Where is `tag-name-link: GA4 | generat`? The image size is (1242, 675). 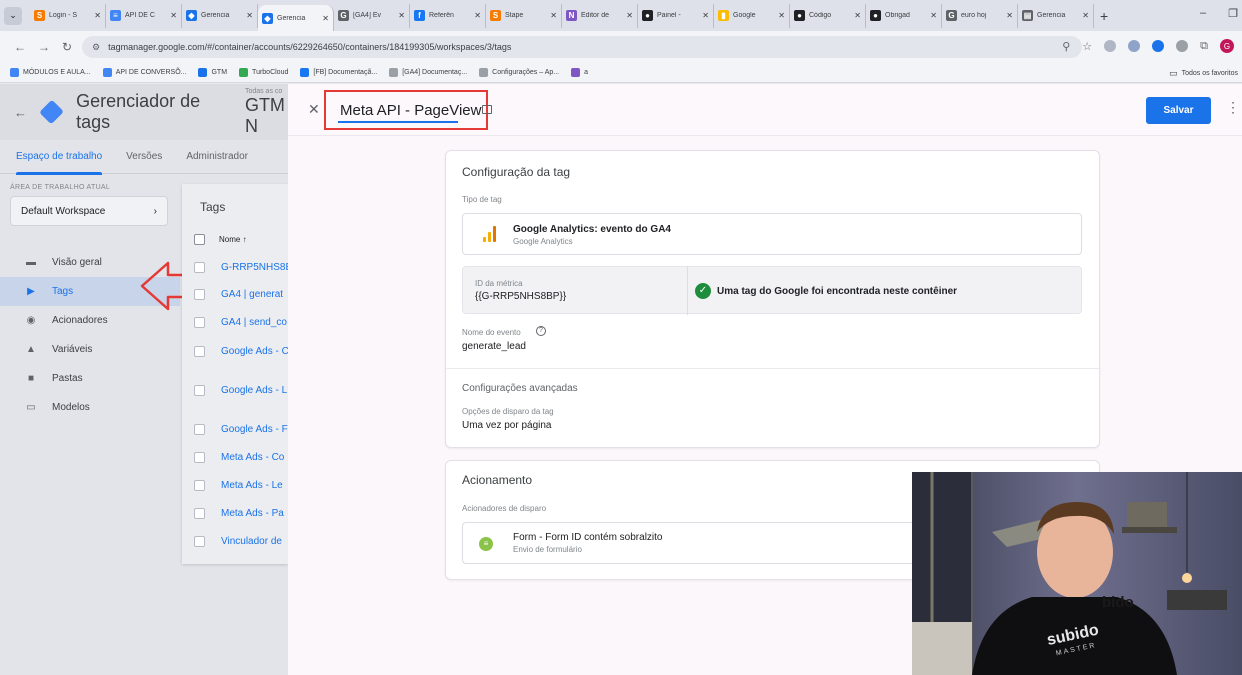
tag-name-link: GA4 | generat is located at coordinates (252, 294).